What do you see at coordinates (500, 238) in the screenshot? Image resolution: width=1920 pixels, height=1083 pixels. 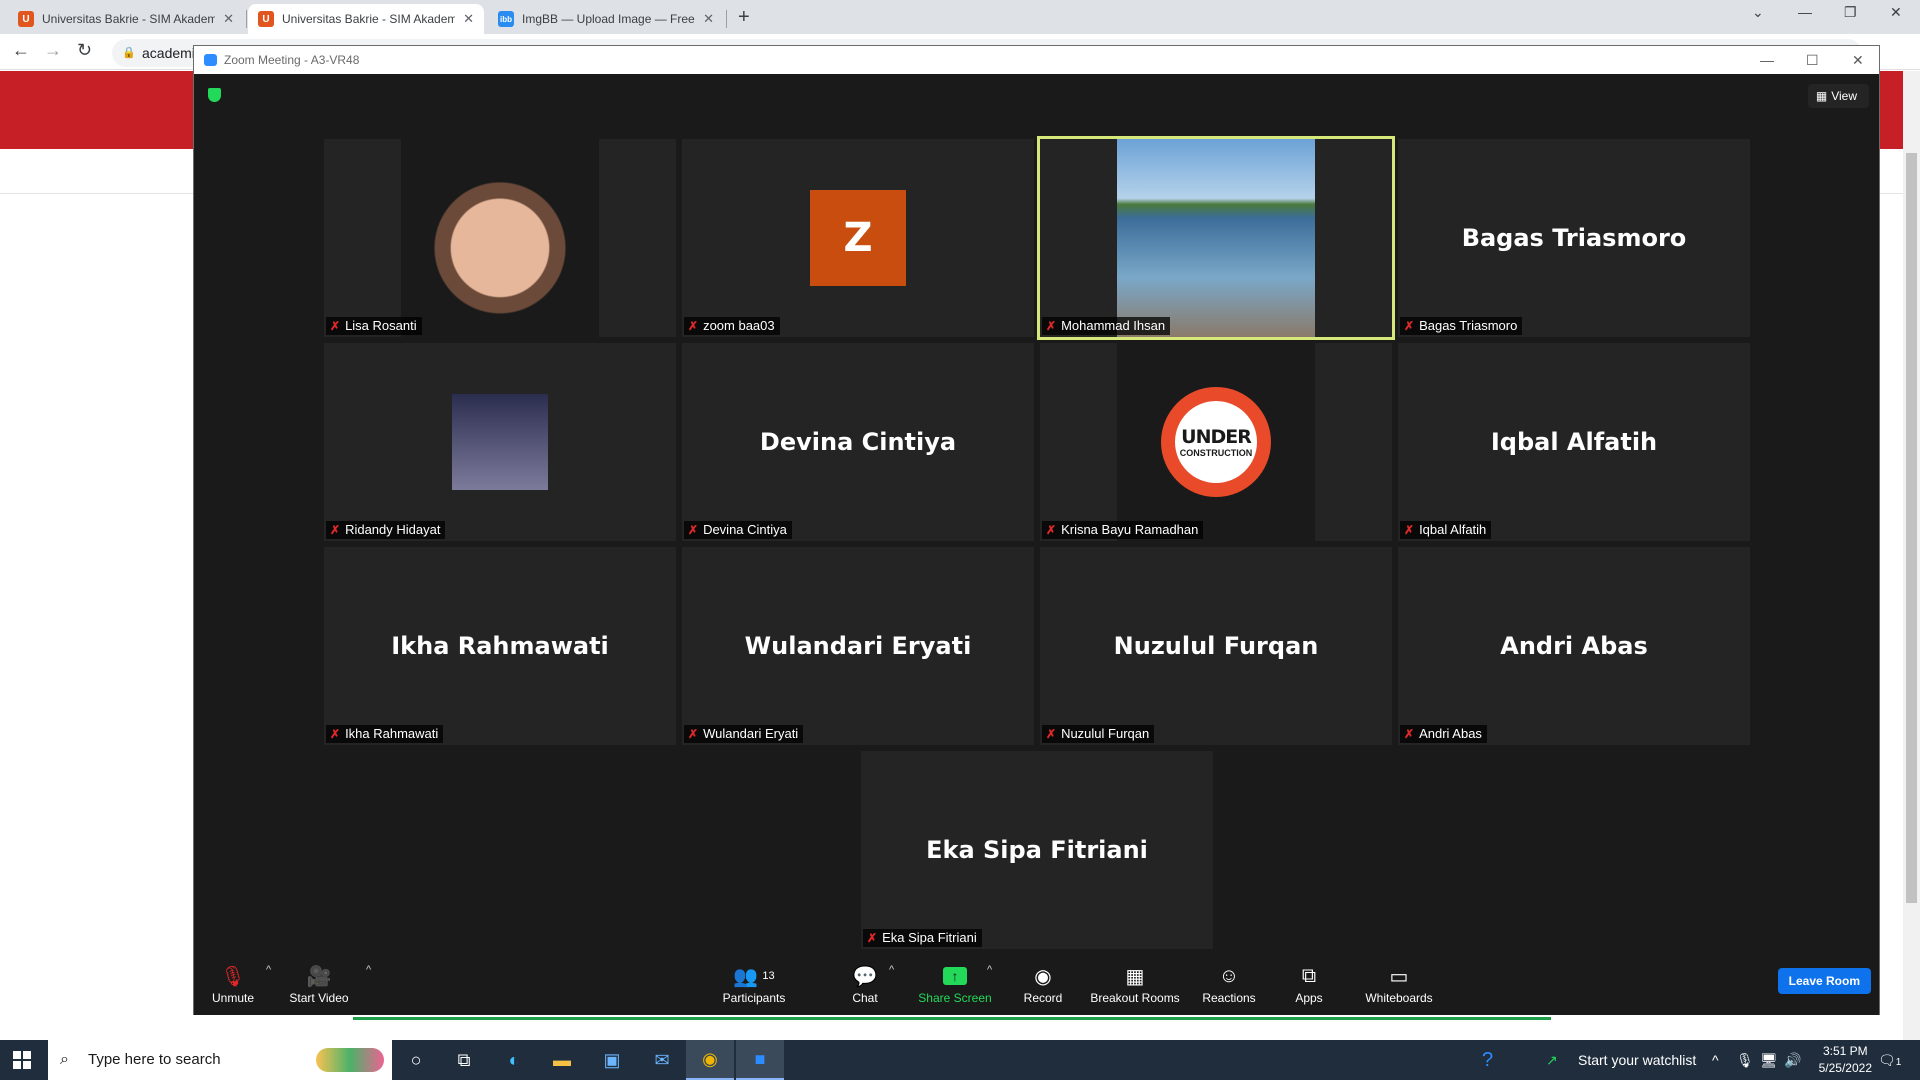 I see `video-tile: ✗ Lisa Rosanti` at bounding box center [500, 238].